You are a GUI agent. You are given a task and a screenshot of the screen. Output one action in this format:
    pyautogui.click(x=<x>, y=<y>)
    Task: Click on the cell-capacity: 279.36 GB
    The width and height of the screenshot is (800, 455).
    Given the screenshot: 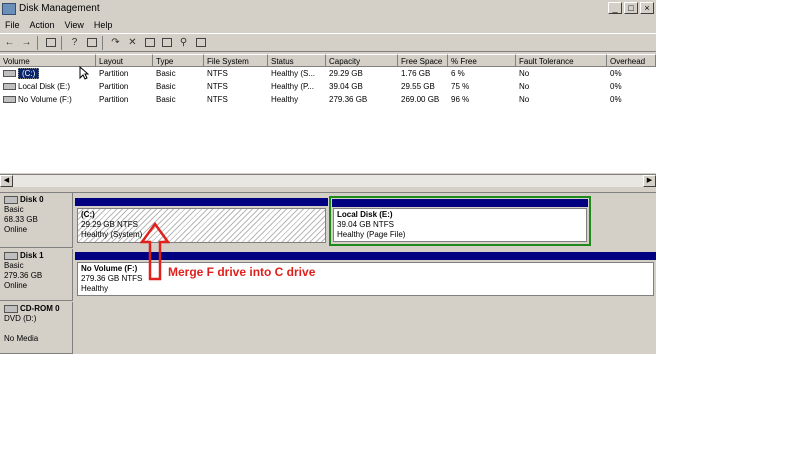 What is the action you would take?
    pyautogui.click(x=348, y=99)
    